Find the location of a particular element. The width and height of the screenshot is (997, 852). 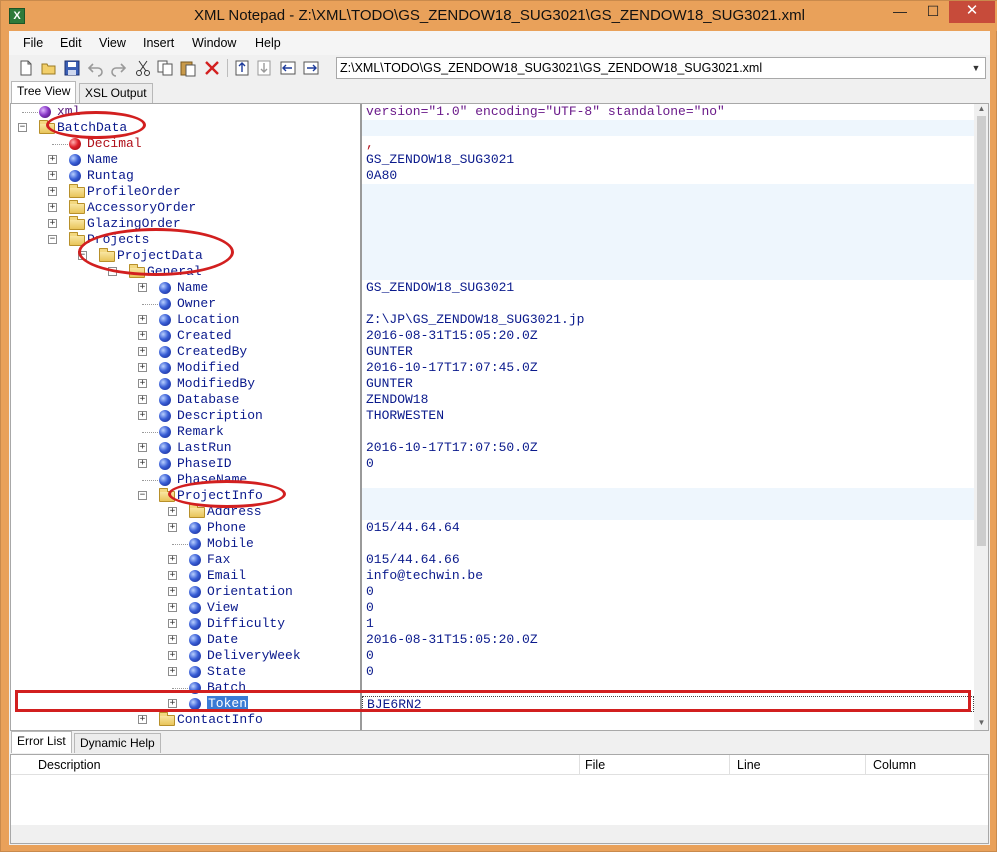

tree-node: + Token is located at coordinates (185, 704).